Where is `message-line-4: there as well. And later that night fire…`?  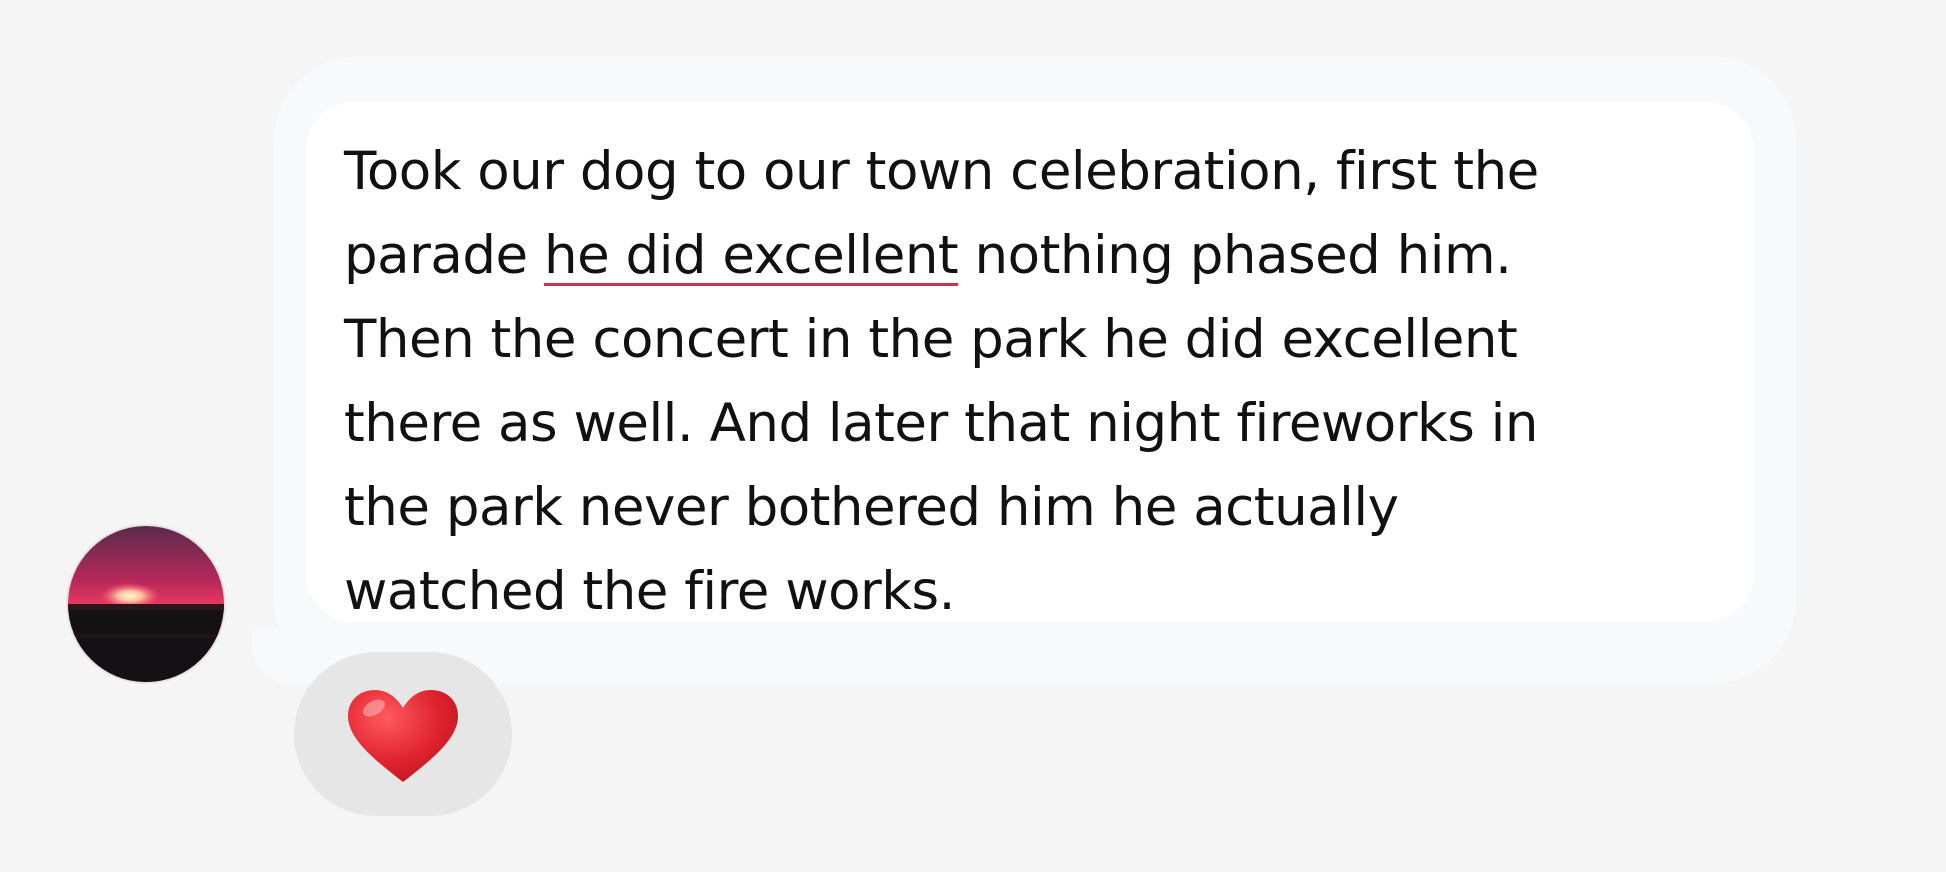 message-line-4: there as well. And later that night fire… is located at coordinates (941, 423).